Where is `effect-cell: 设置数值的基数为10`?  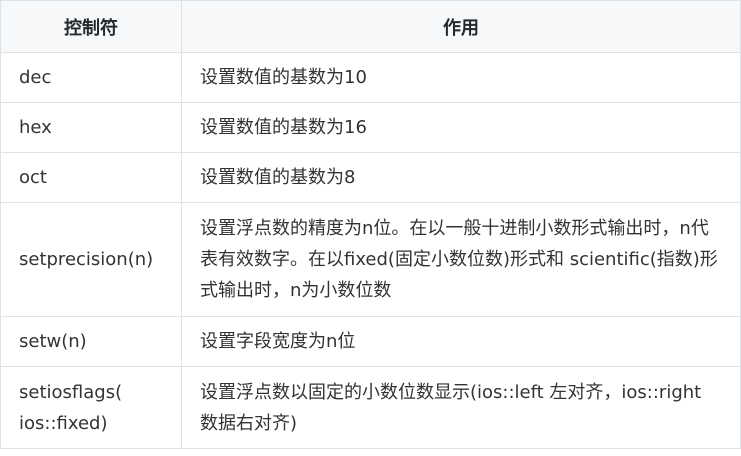
effect-cell: 设置数值的基数为10 is located at coordinates (461, 77).